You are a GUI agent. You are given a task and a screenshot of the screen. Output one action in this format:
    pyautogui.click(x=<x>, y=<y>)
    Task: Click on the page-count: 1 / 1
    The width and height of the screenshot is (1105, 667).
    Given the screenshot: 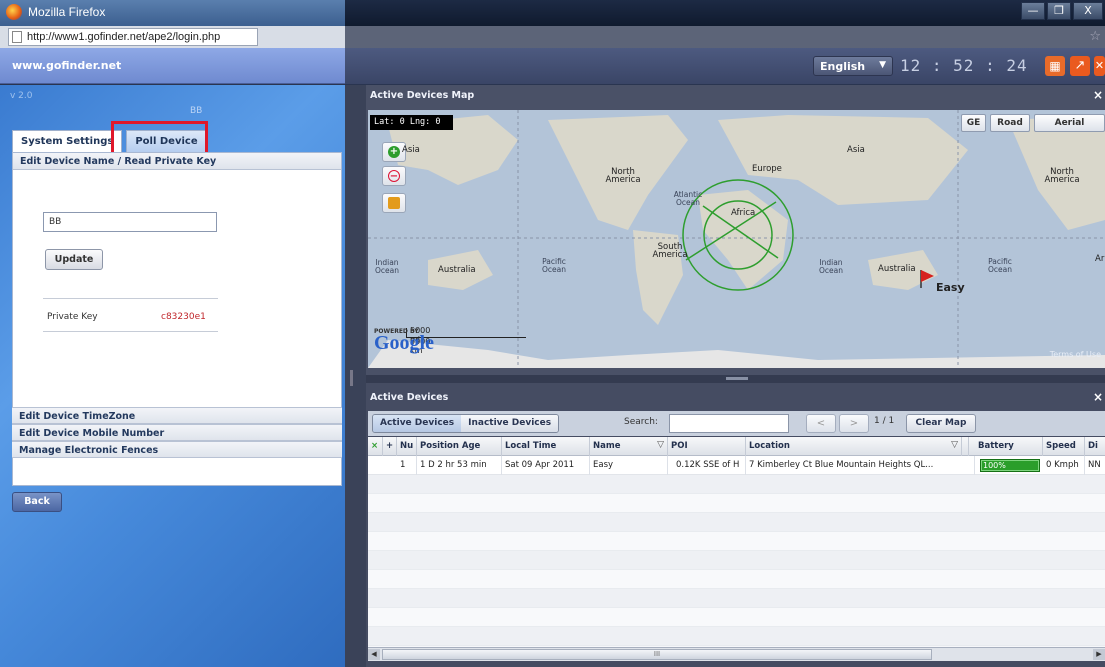 What is the action you would take?
    pyautogui.click(x=884, y=421)
    